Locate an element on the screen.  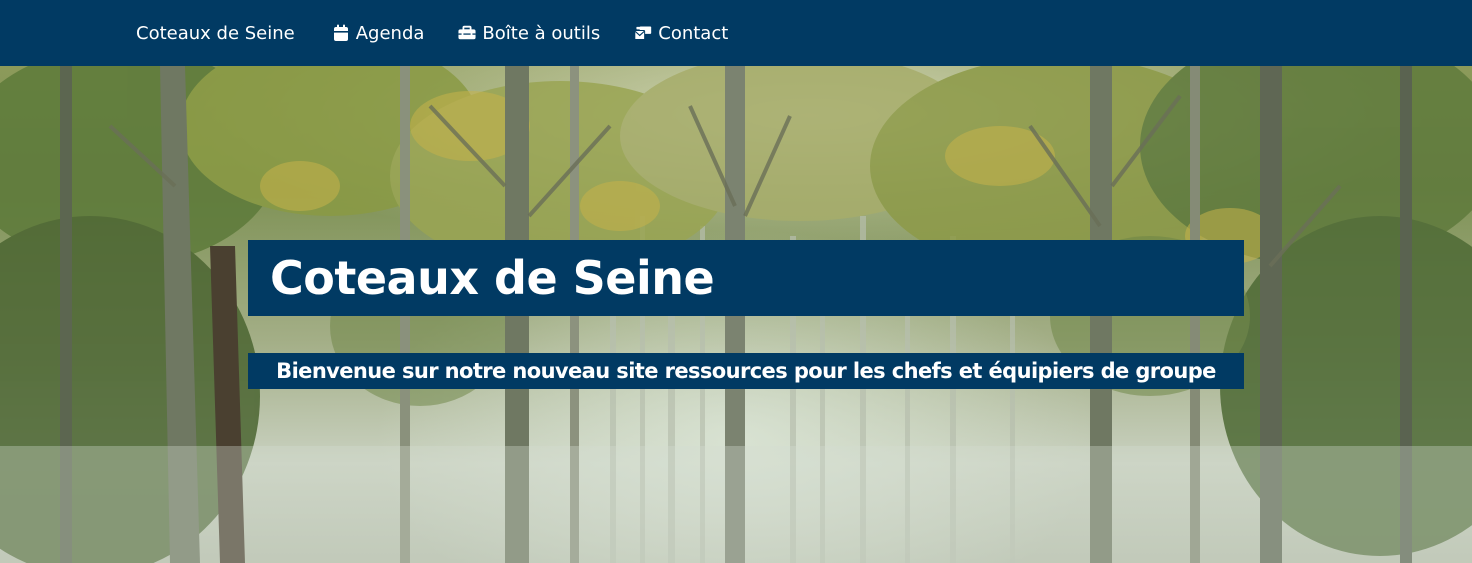
nav-item-agenda: Agenda is located at coordinates (378, 33).